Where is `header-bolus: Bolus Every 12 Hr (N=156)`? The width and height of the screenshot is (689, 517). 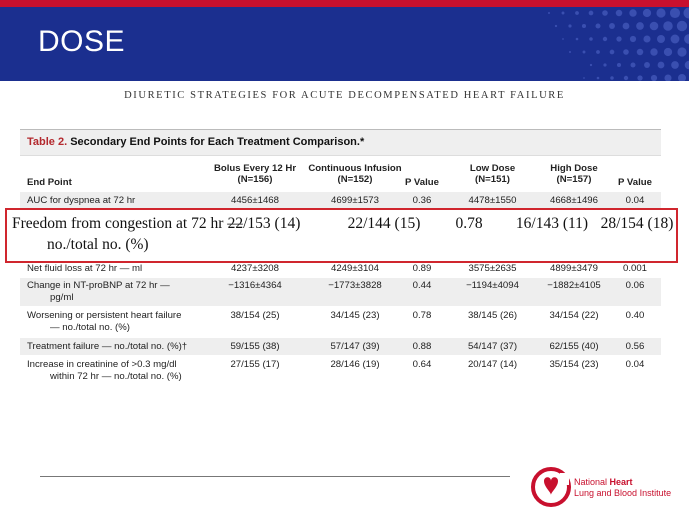 header-bolus: Bolus Every 12 Hr (N=156) is located at coordinates (255, 174).